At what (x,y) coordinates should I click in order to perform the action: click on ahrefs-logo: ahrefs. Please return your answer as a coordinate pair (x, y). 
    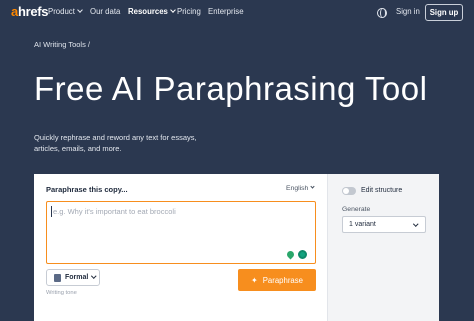
    Looking at the image, I should click on (30, 11).